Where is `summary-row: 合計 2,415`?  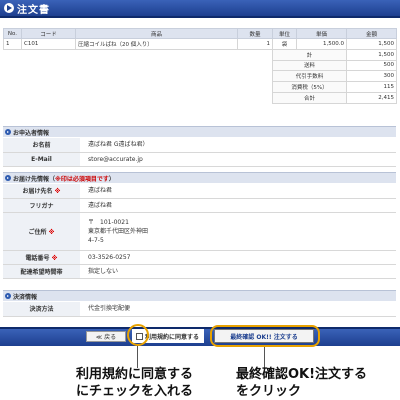 summary-row: 合計 2,415 is located at coordinates (200, 97).